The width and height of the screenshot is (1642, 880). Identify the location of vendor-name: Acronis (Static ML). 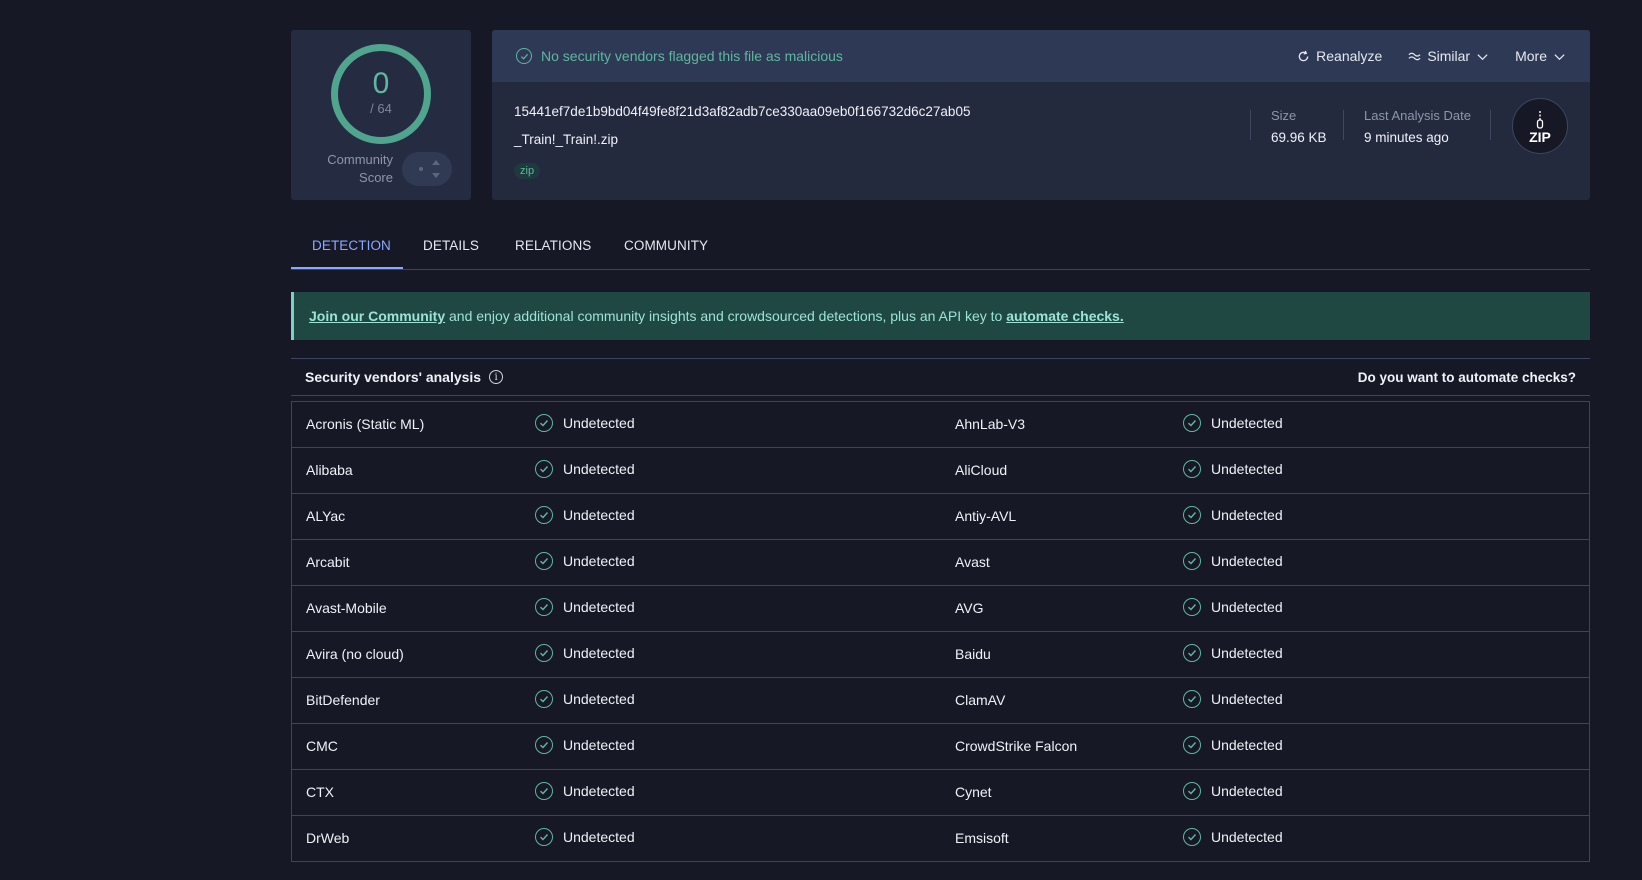
(365, 424).